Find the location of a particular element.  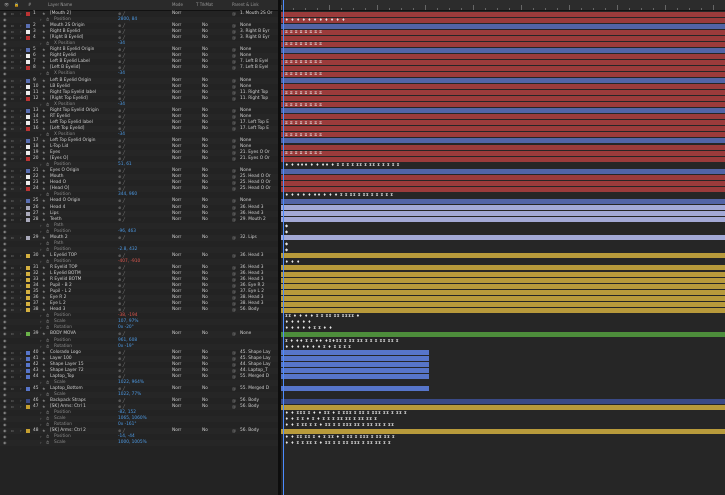

time-ruler is located at coordinates (503, 5).